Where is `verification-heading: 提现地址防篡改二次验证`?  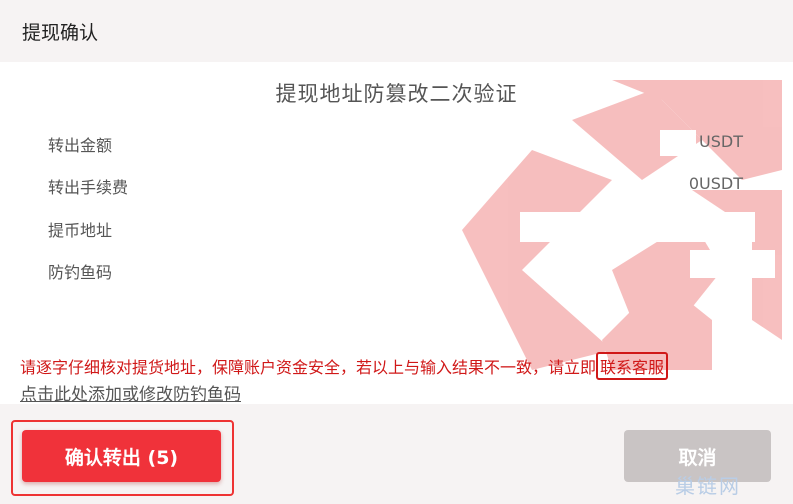
verification-heading: 提现地址防篡改二次验证 is located at coordinates (396, 94).